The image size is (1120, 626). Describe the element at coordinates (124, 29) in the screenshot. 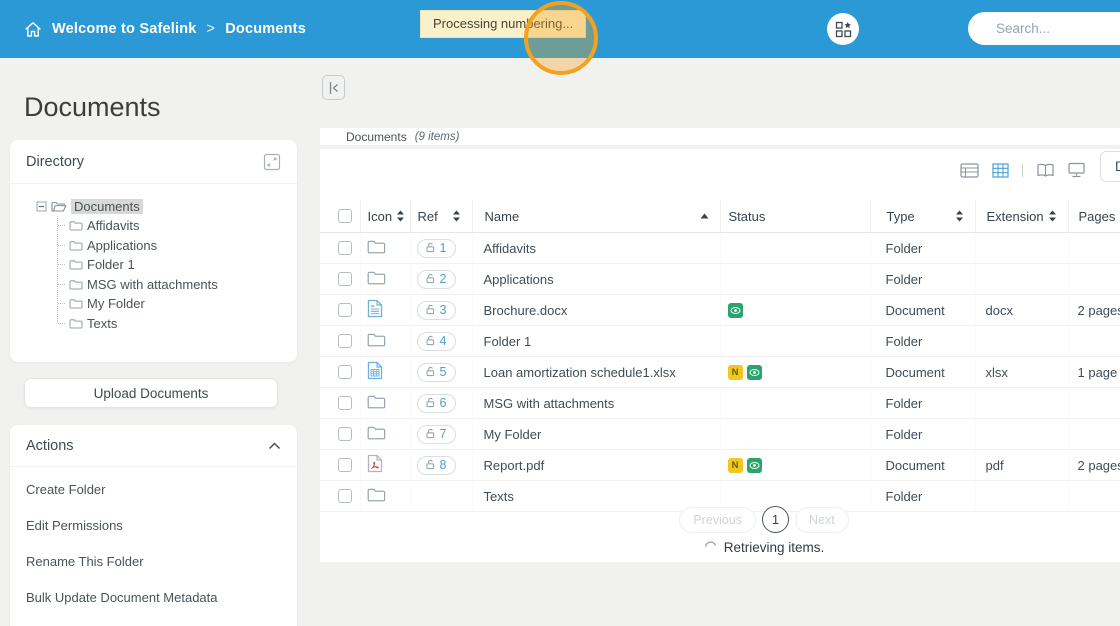

I see `breadcrumb-home: Welcome to Safelink` at that location.